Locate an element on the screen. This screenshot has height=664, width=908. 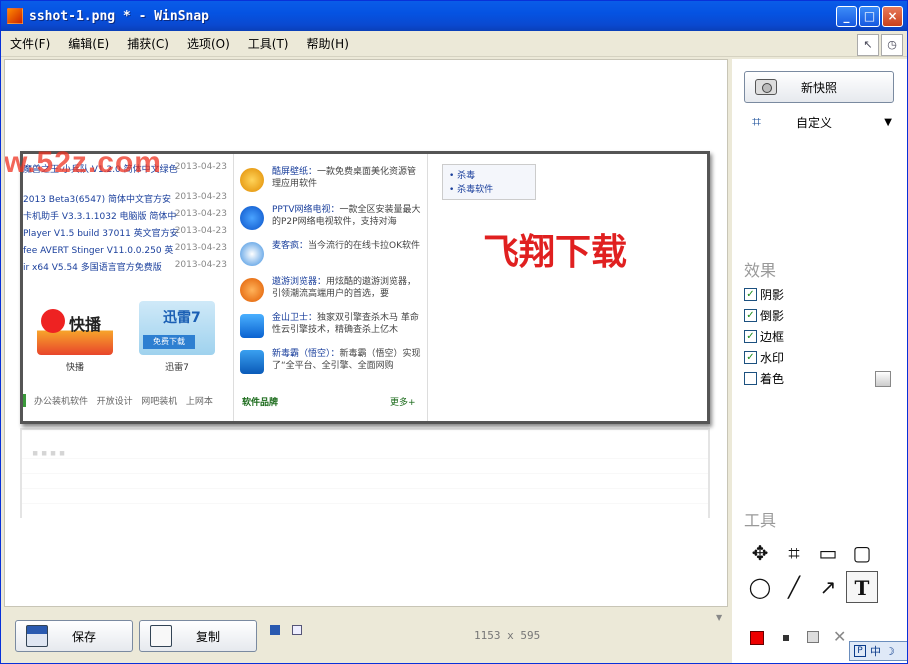
effect-shadow-checkbox: ✓ 阴影 is located at coordinates (764, 294).